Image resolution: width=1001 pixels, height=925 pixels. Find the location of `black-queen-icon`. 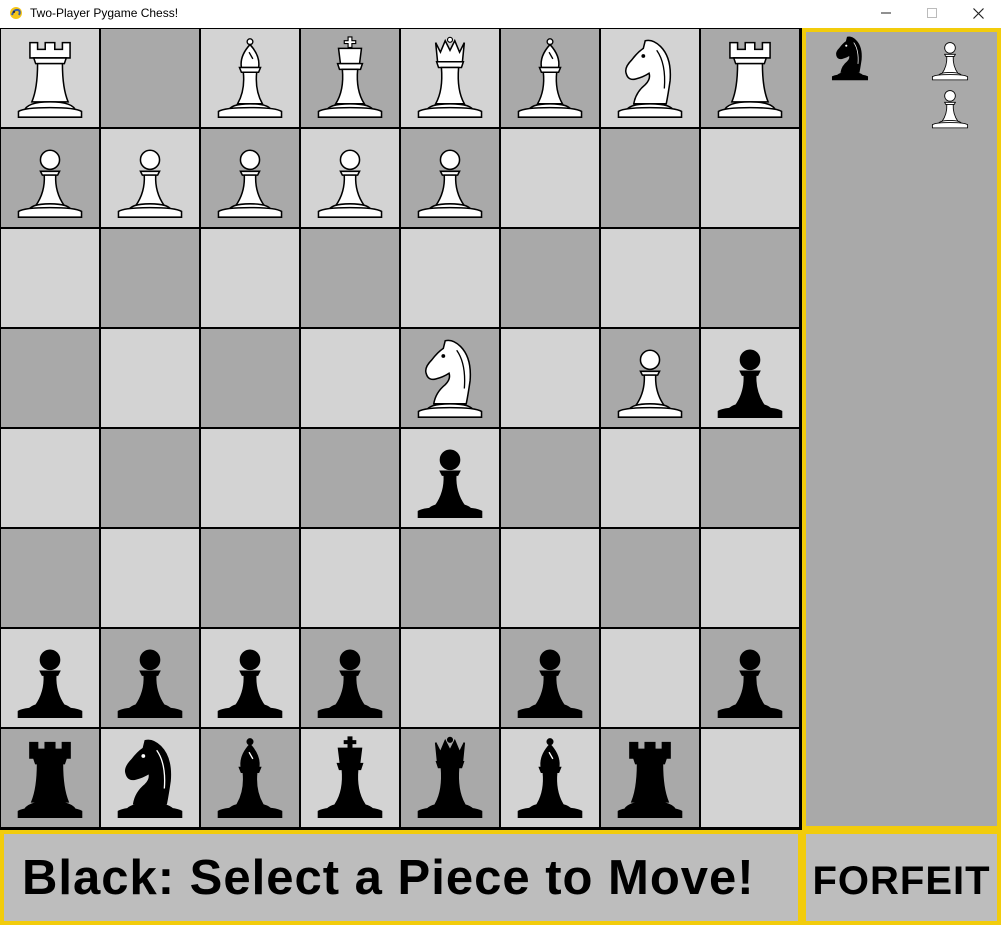

black-queen-icon is located at coordinates (450, 778).